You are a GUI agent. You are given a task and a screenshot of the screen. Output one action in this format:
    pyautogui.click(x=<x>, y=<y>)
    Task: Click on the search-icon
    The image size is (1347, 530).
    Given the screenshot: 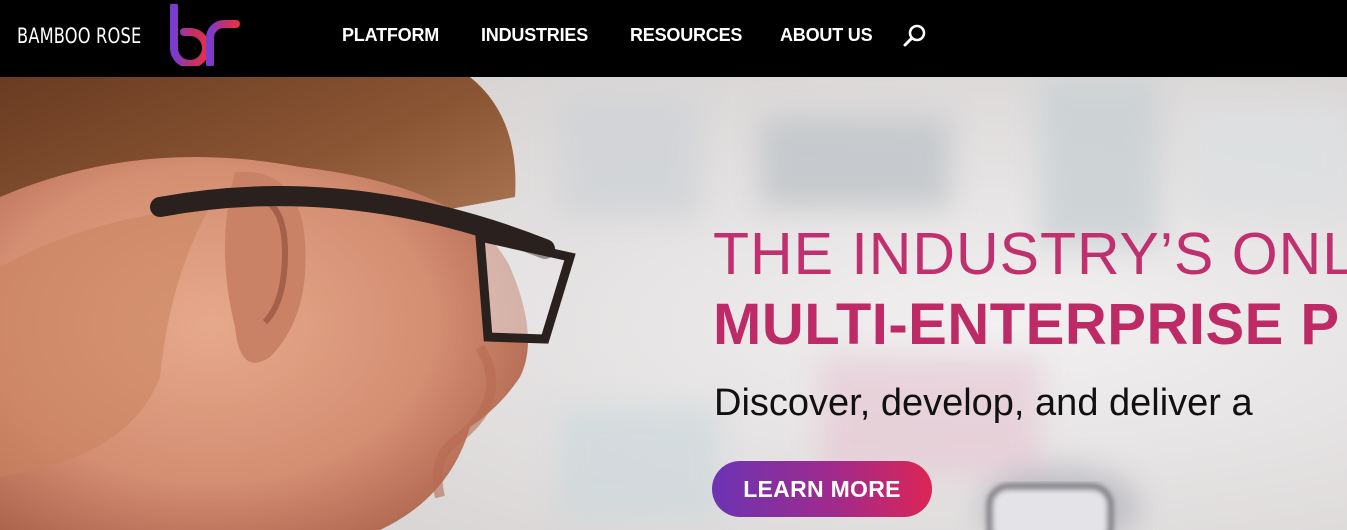 What is the action you would take?
    pyautogui.click(x=914, y=35)
    